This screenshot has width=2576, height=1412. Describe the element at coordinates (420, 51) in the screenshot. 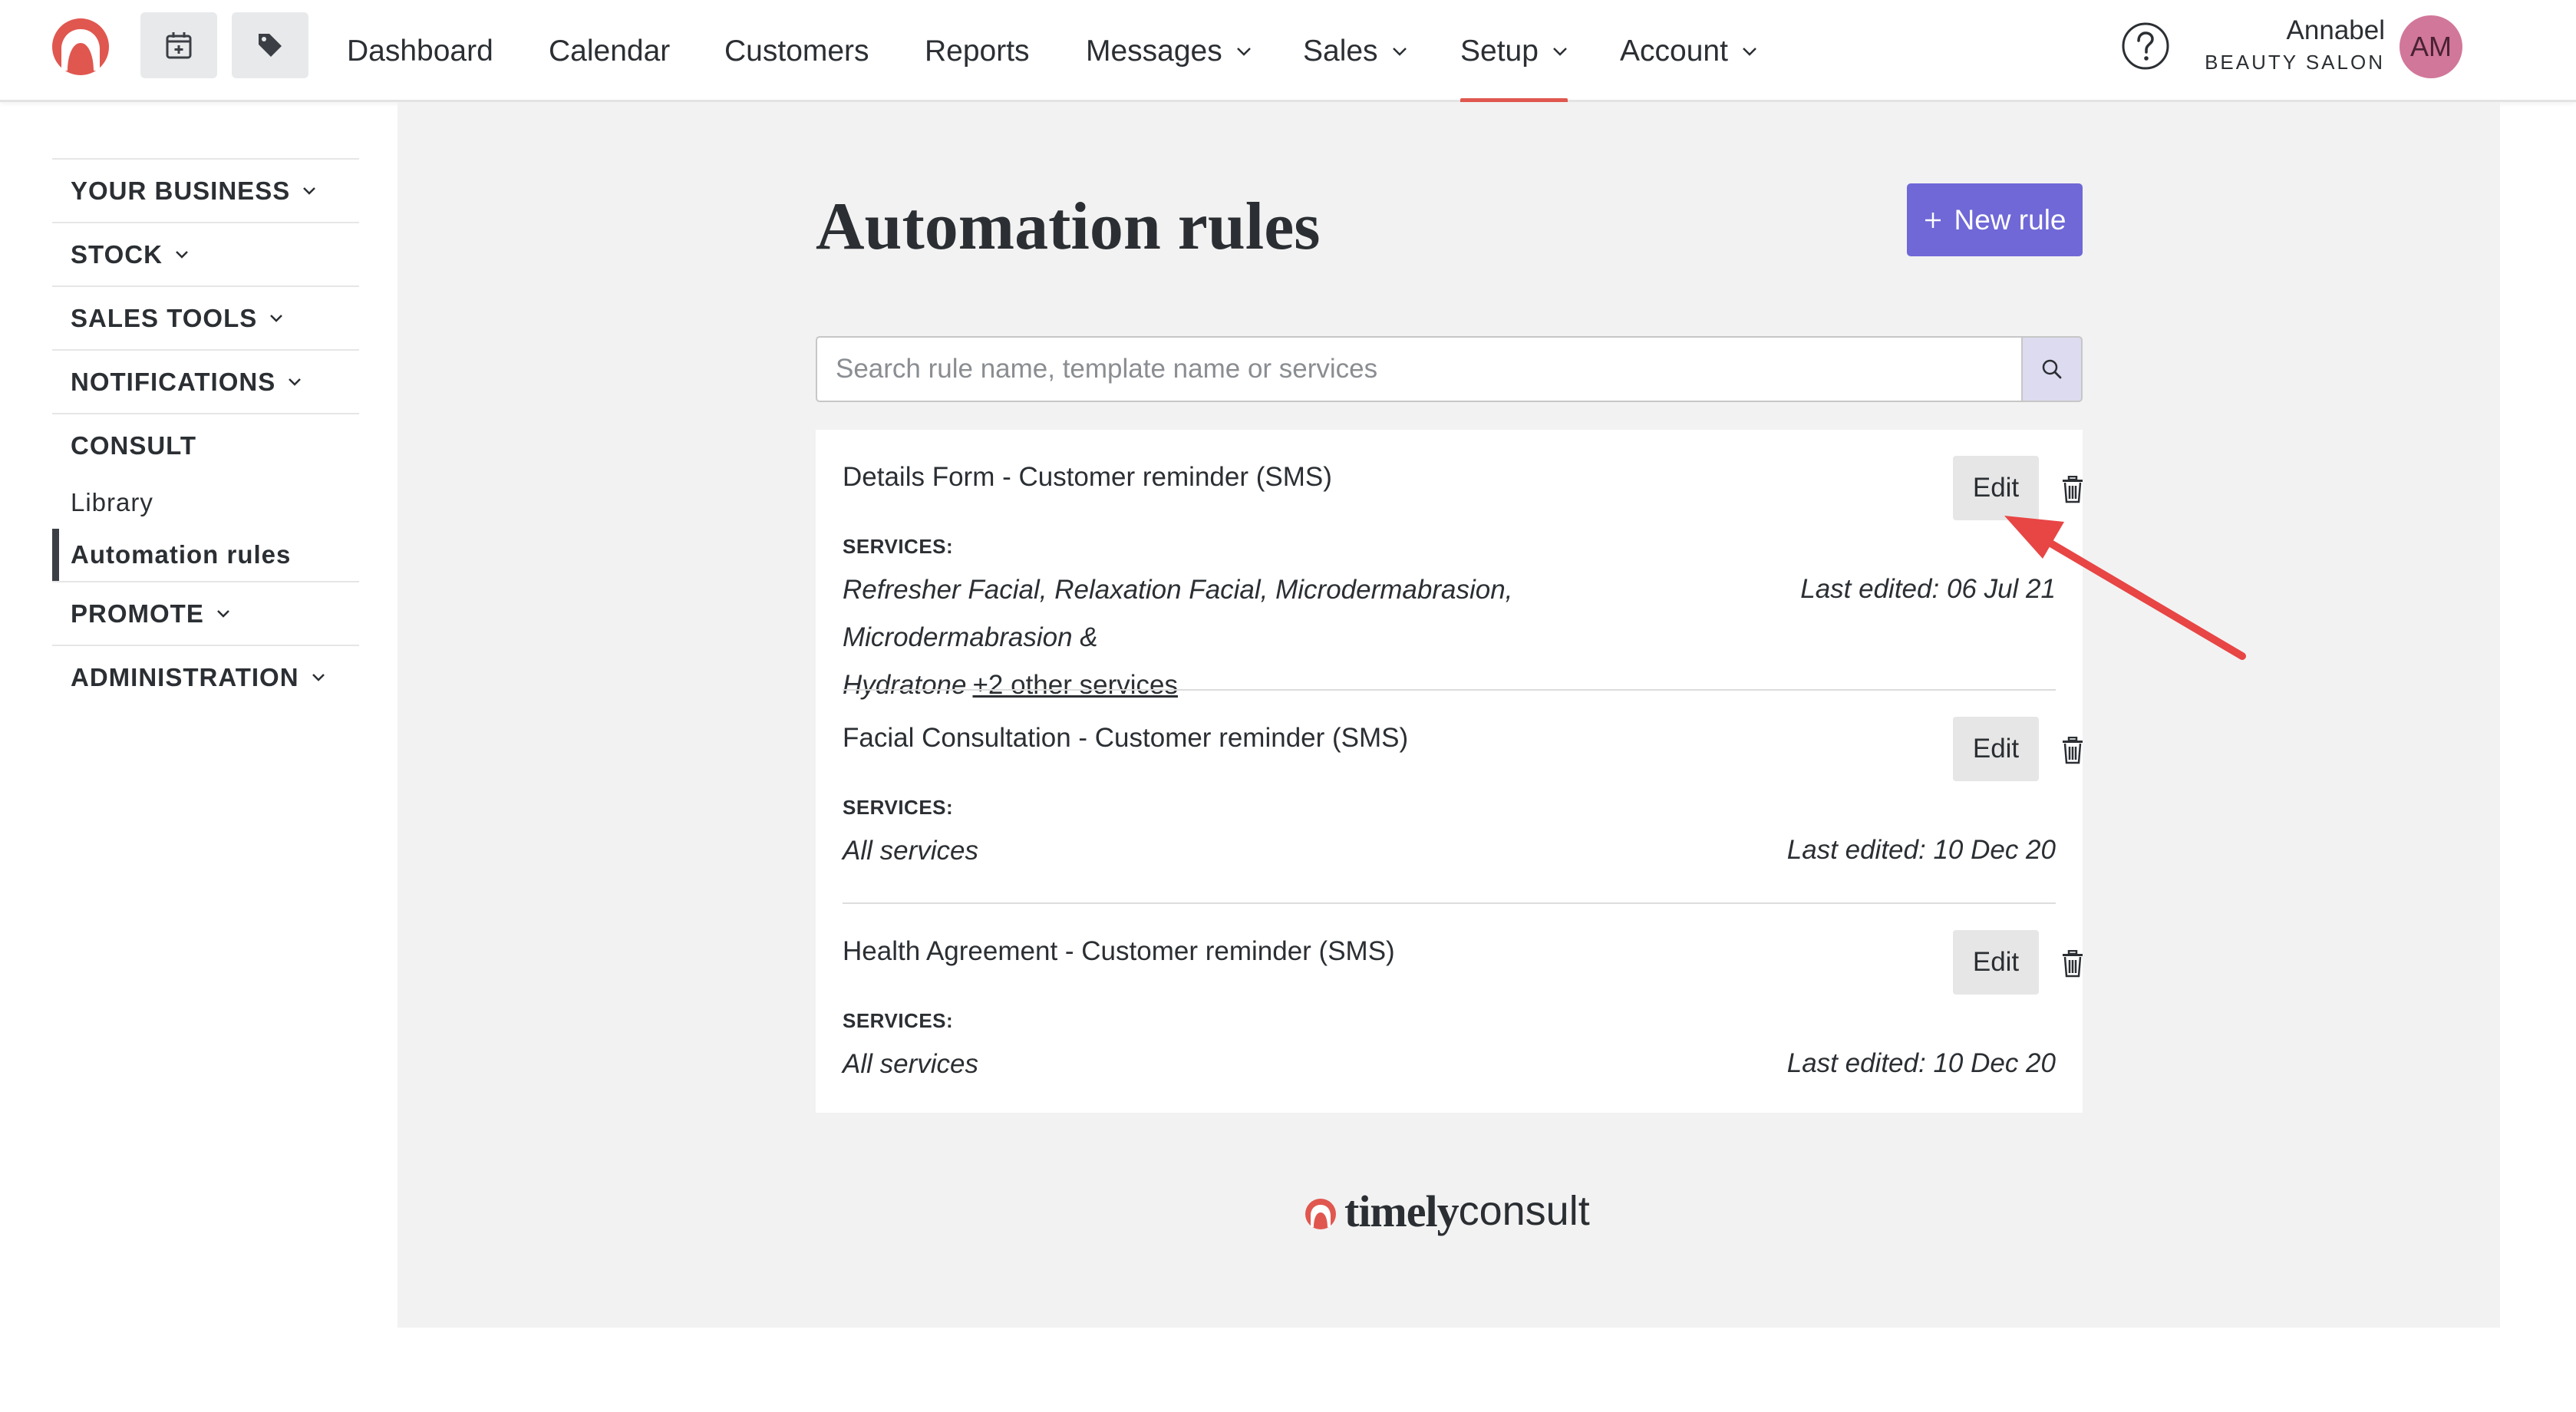

I see `nav-dashboard: Dashboard` at that location.